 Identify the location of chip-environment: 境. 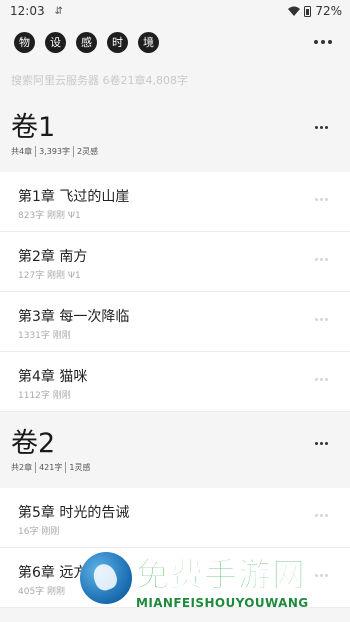
(148, 42).